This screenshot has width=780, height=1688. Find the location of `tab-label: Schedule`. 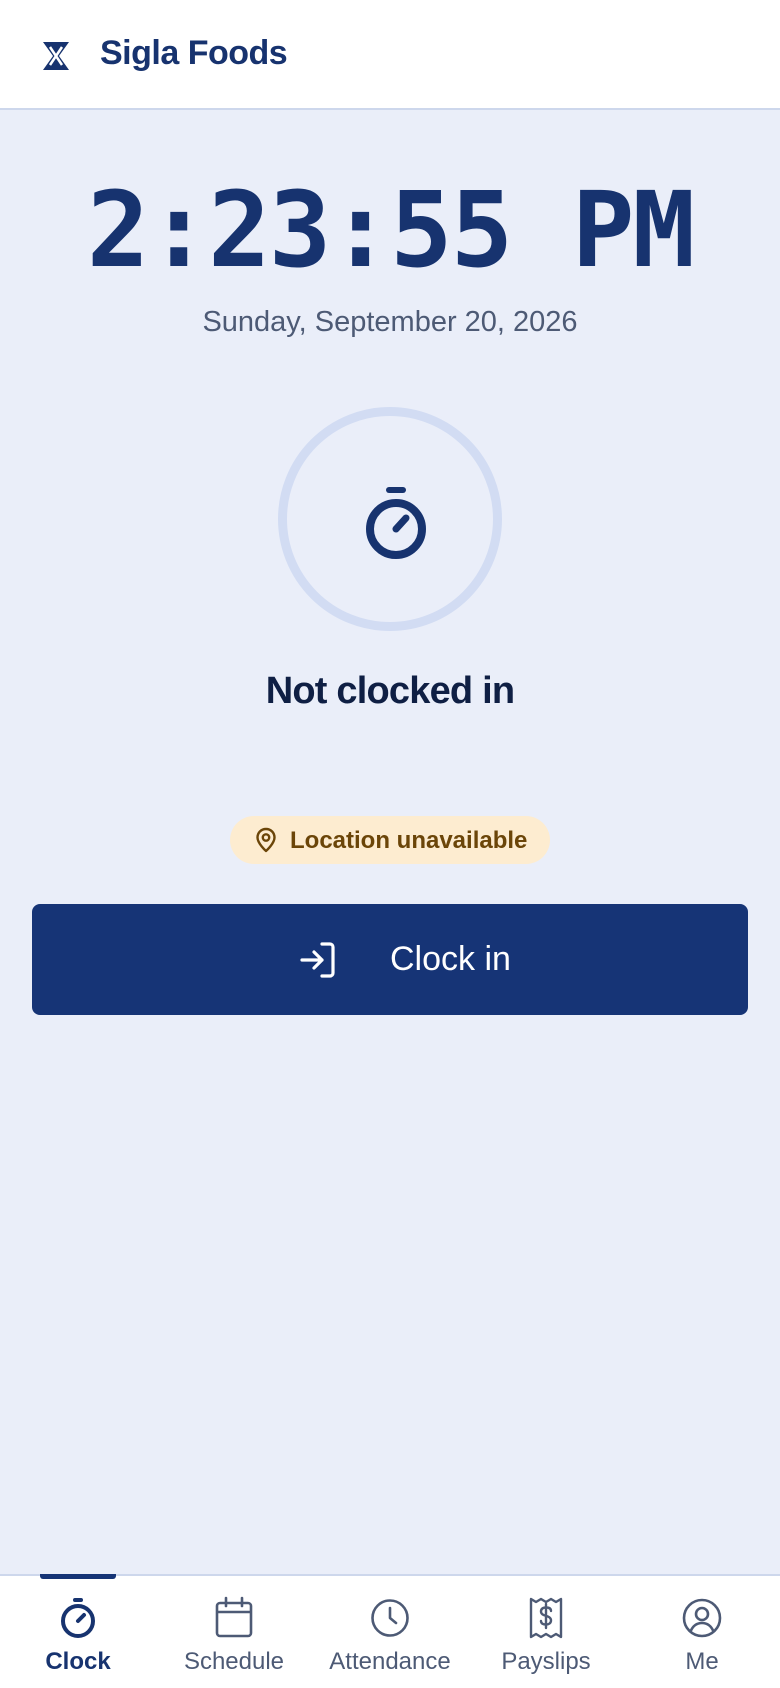

tab-label: Schedule is located at coordinates (234, 1661).